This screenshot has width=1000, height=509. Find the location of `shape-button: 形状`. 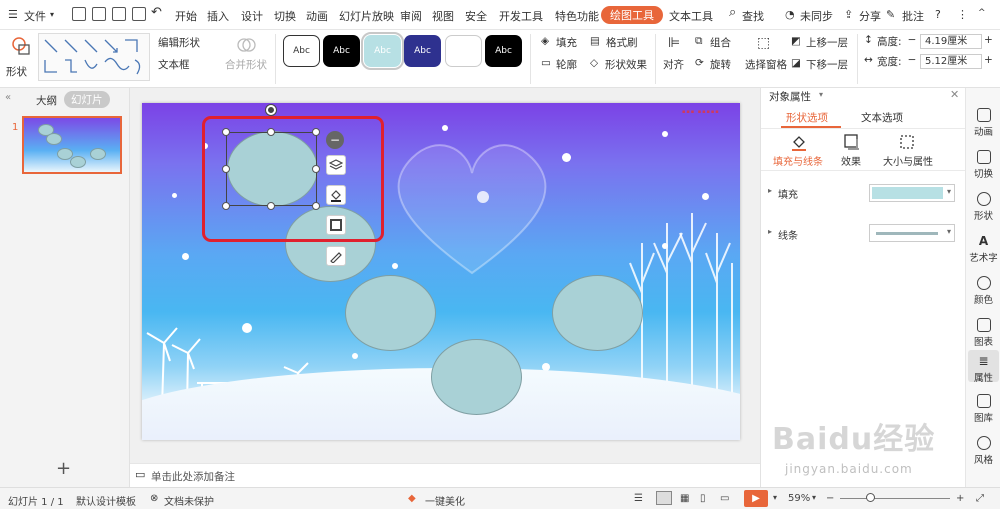

shape-button: 形状 is located at coordinates (16, 71).